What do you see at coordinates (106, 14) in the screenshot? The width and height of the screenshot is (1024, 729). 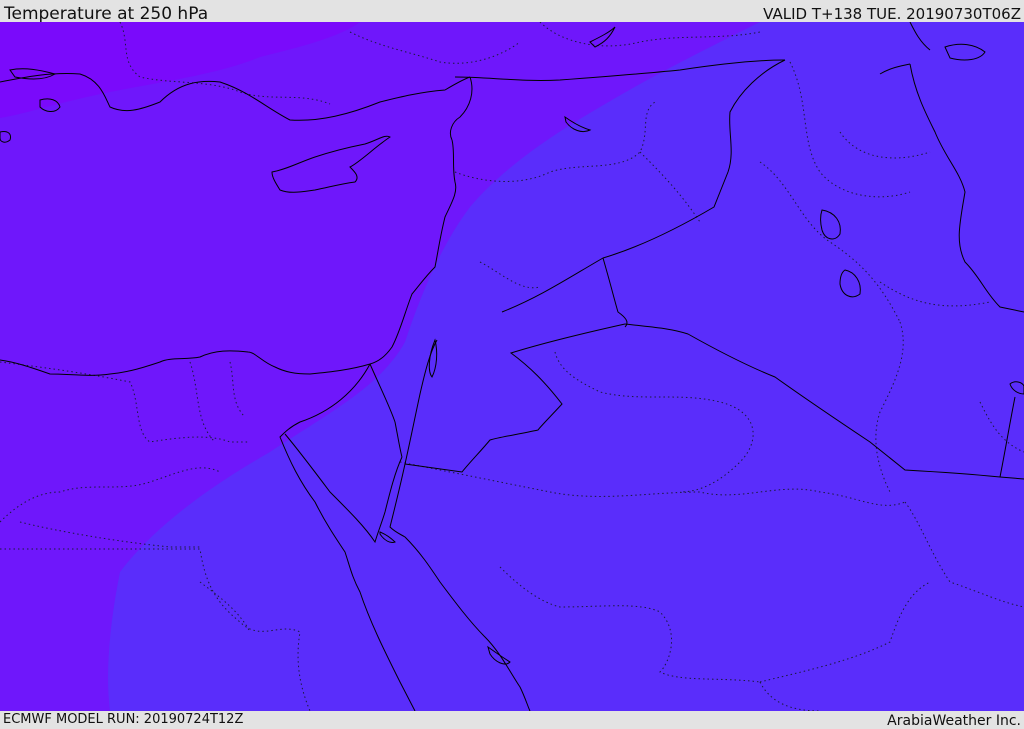 I see `map-title: Temperature at 250 hPa` at bounding box center [106, 14].